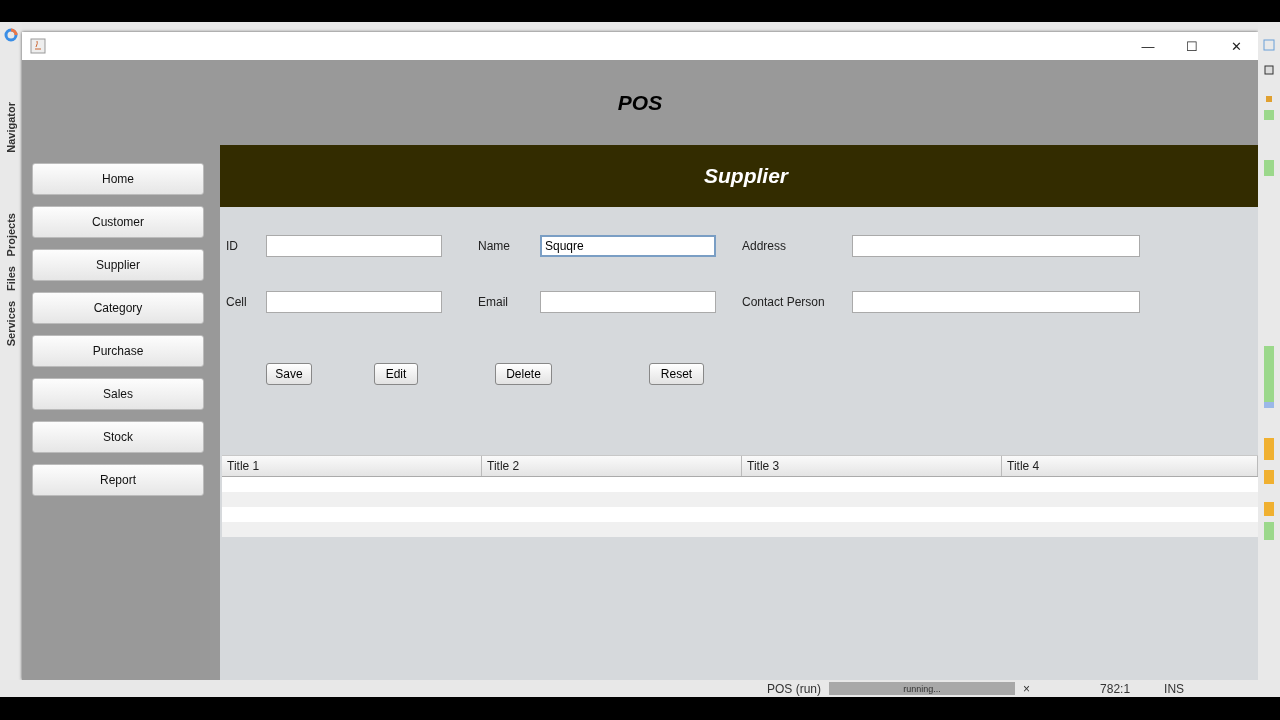 The height and width of the screenshot is (720, 1280). I want to click on side-tab: Services, so click(11, 324).